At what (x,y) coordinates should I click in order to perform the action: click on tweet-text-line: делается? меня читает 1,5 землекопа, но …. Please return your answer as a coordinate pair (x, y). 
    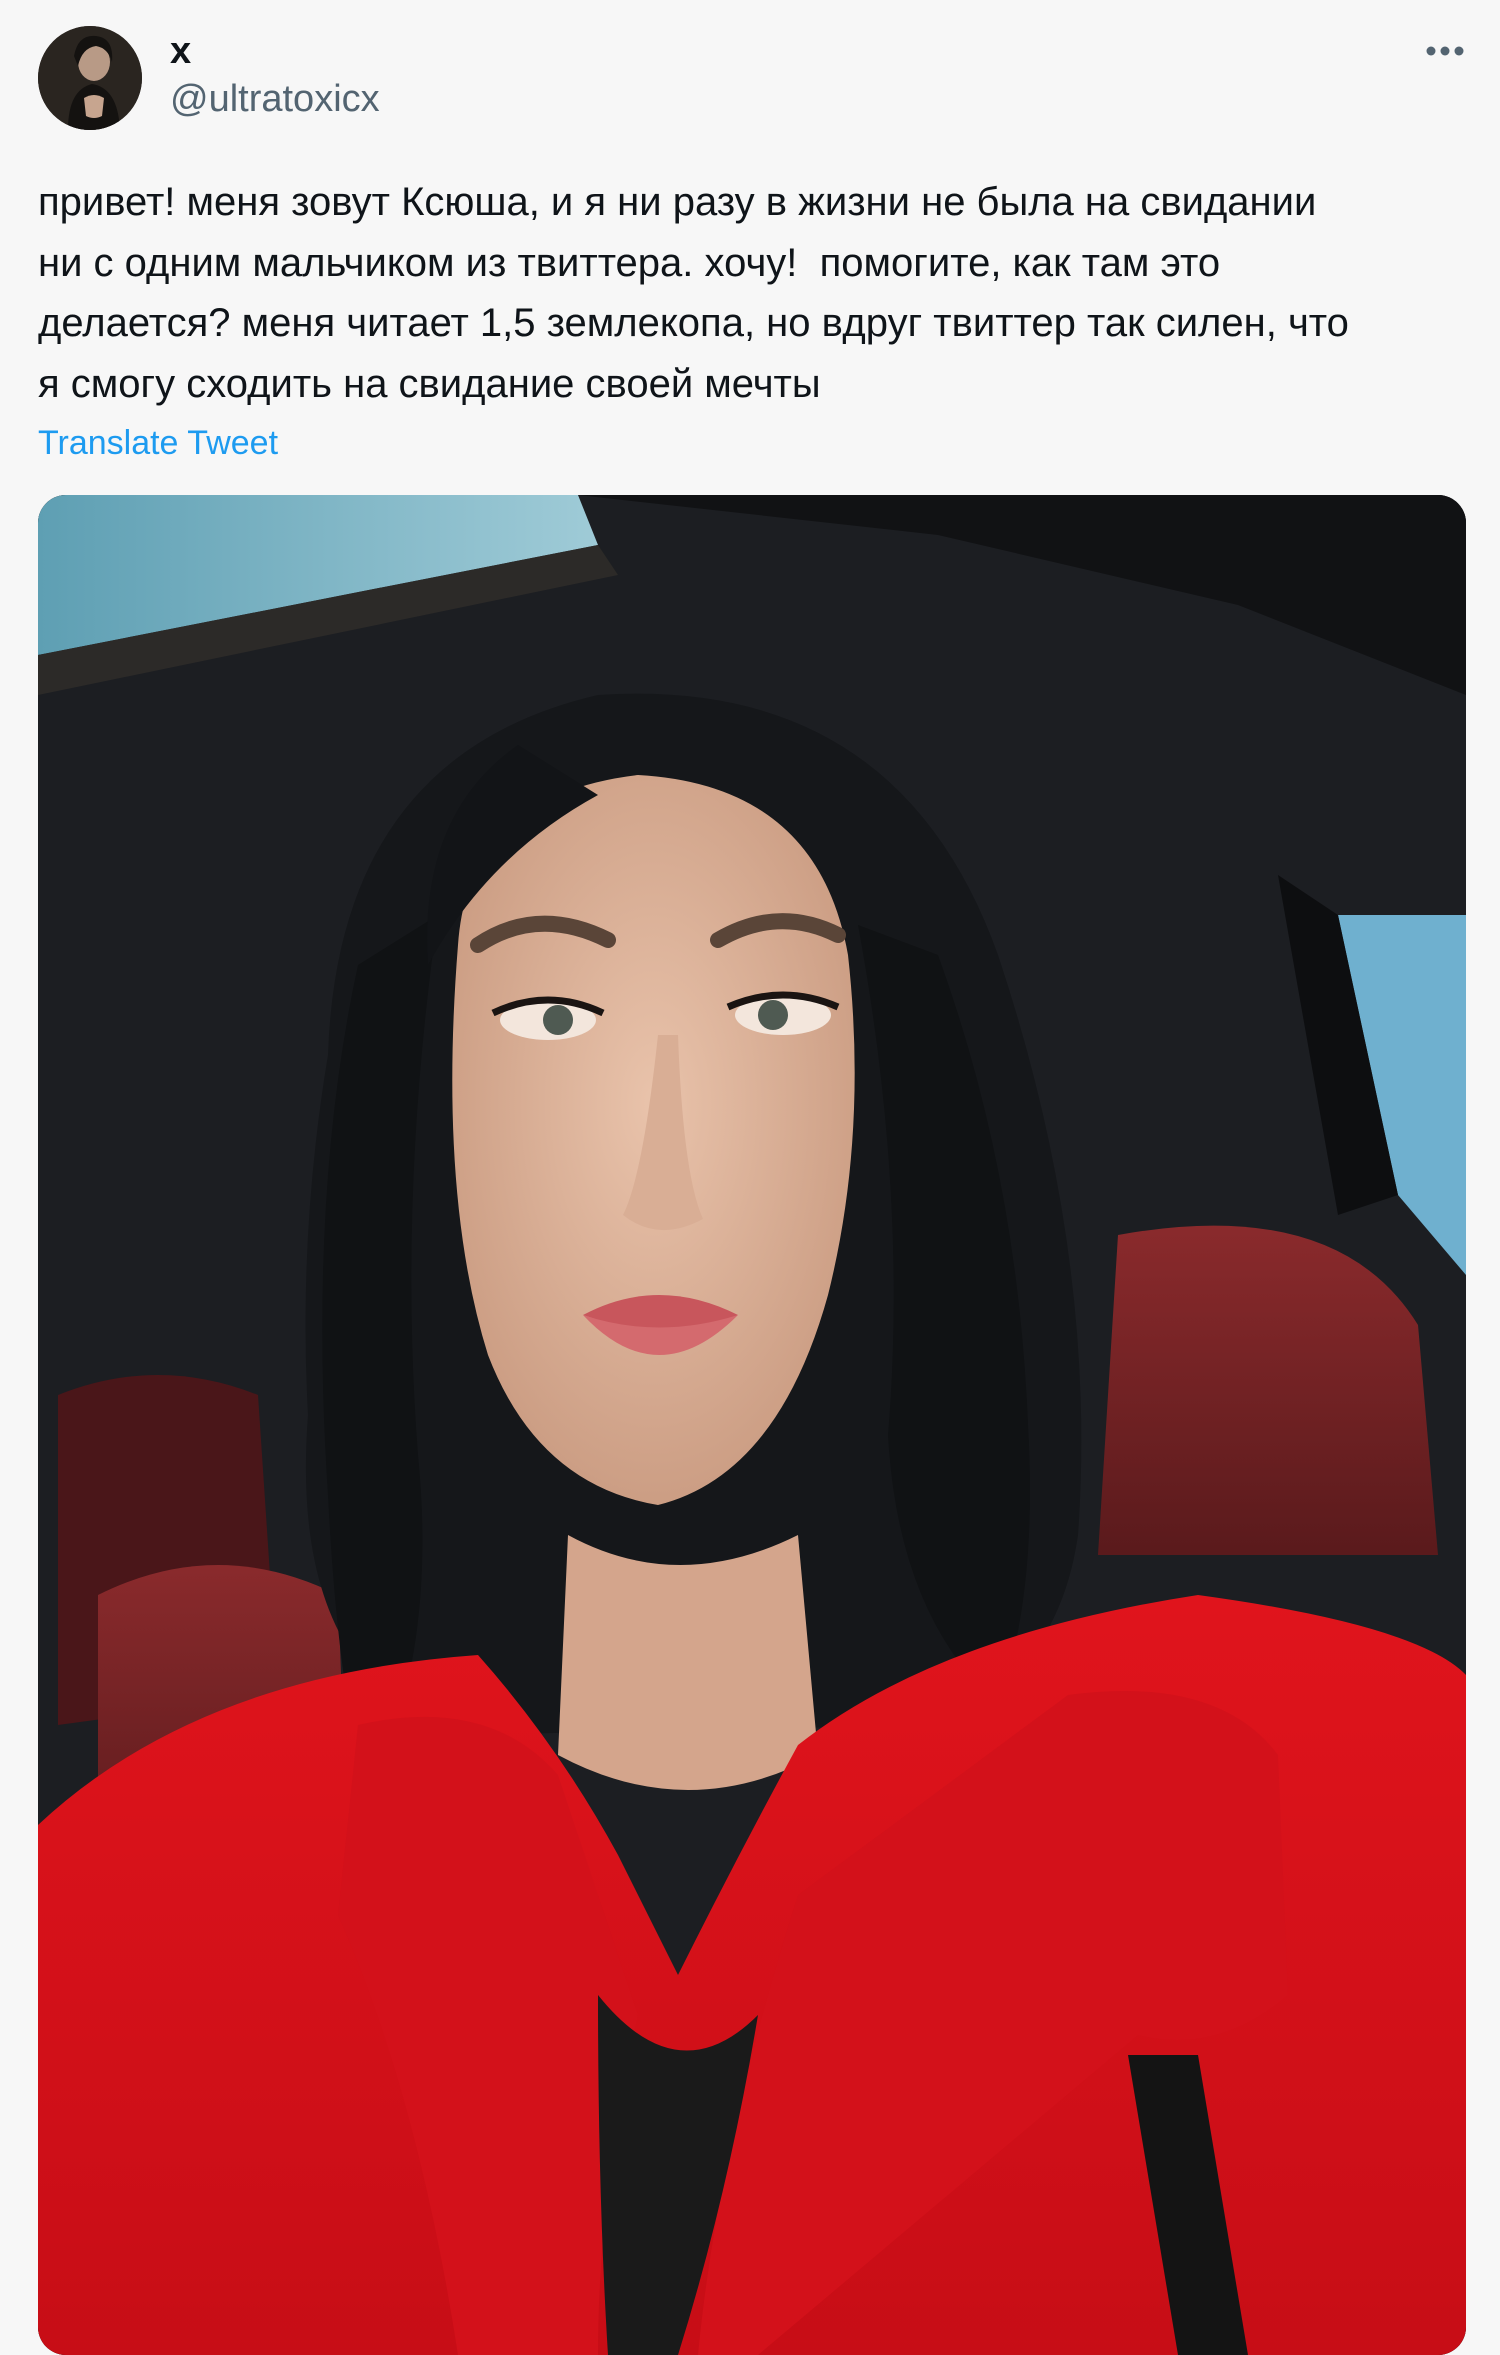
    Looking at the image, I should click on (693, 323).